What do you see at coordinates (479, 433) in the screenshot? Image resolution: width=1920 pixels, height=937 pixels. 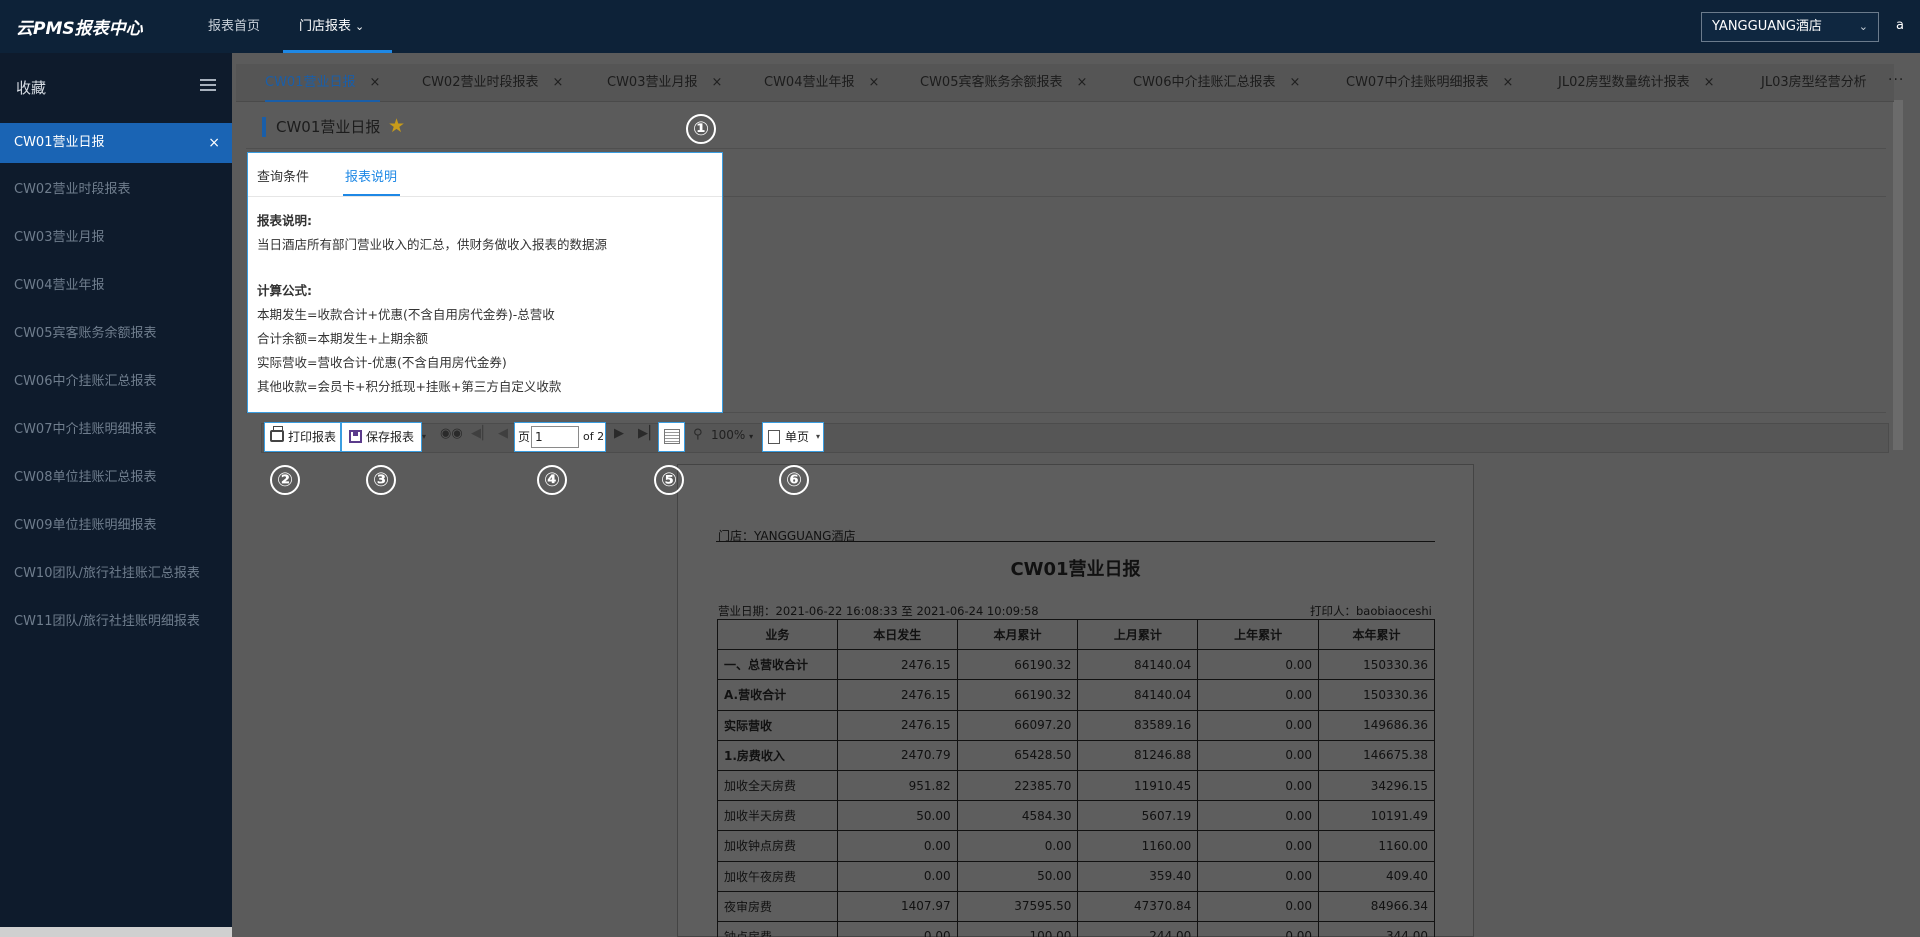 I see `first-page-icon: ◀⎢` at bounding box center [479, 433].